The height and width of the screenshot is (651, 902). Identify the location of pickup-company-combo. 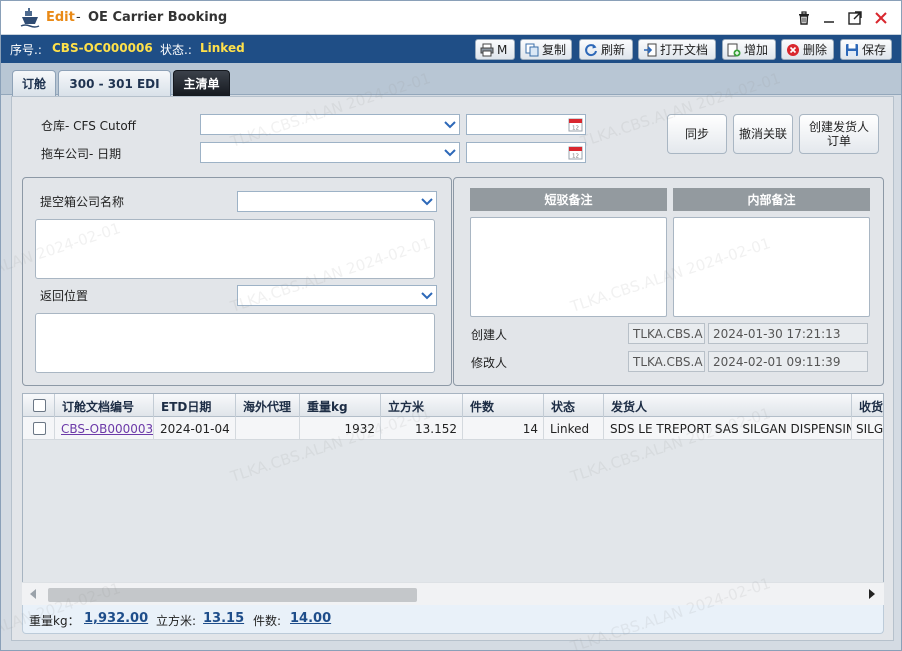
(337, 201).